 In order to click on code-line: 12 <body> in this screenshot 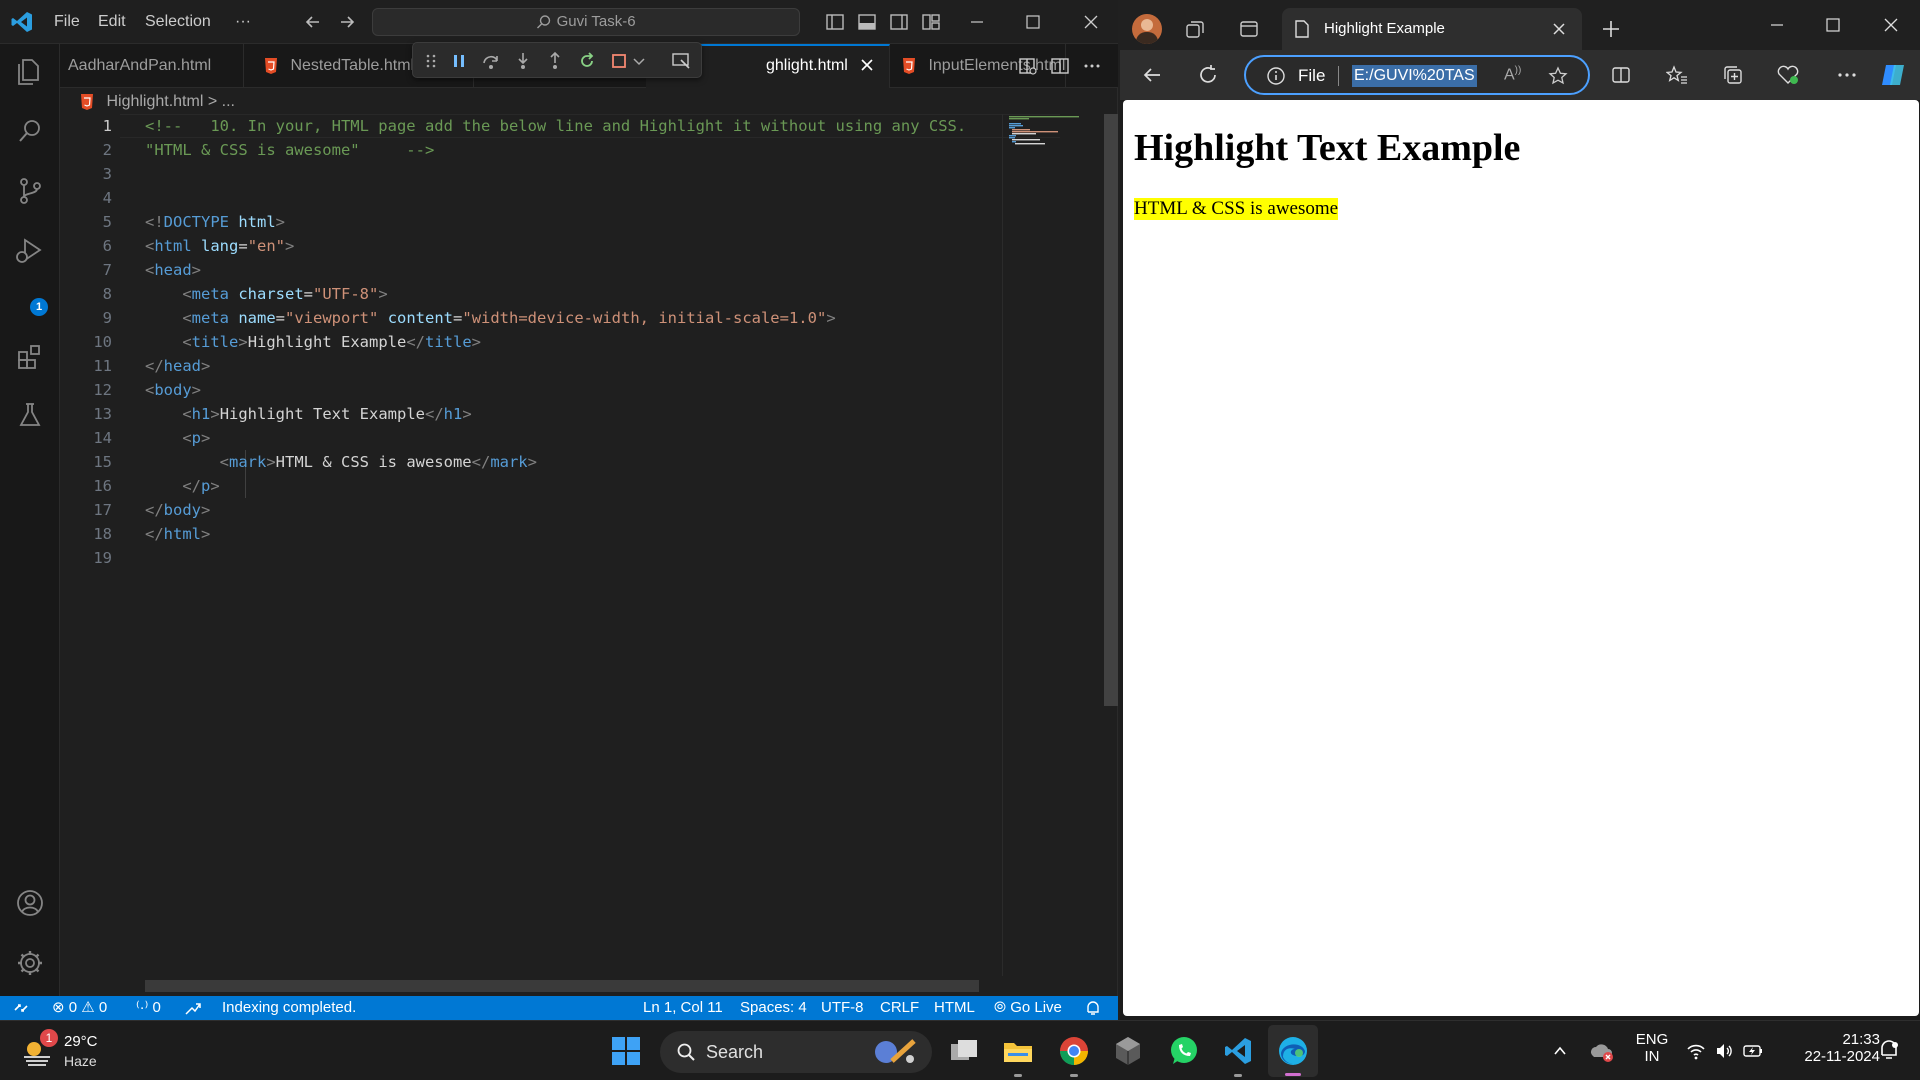, I will do `click(531, 390)`.